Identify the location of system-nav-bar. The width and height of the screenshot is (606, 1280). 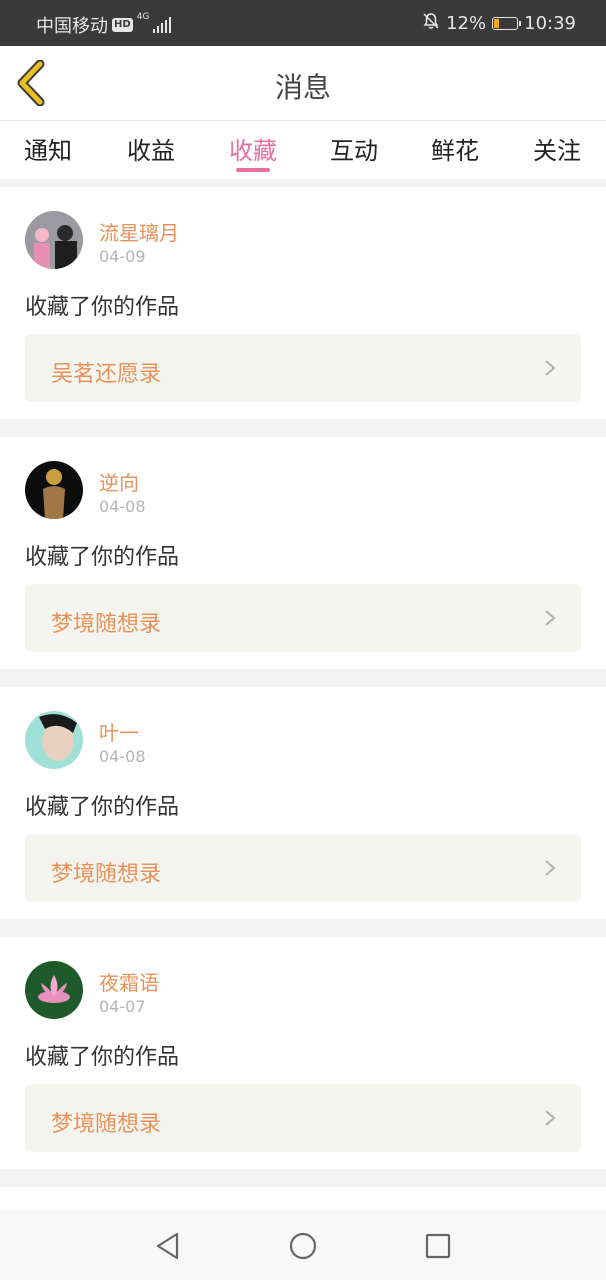
(303, 1245).